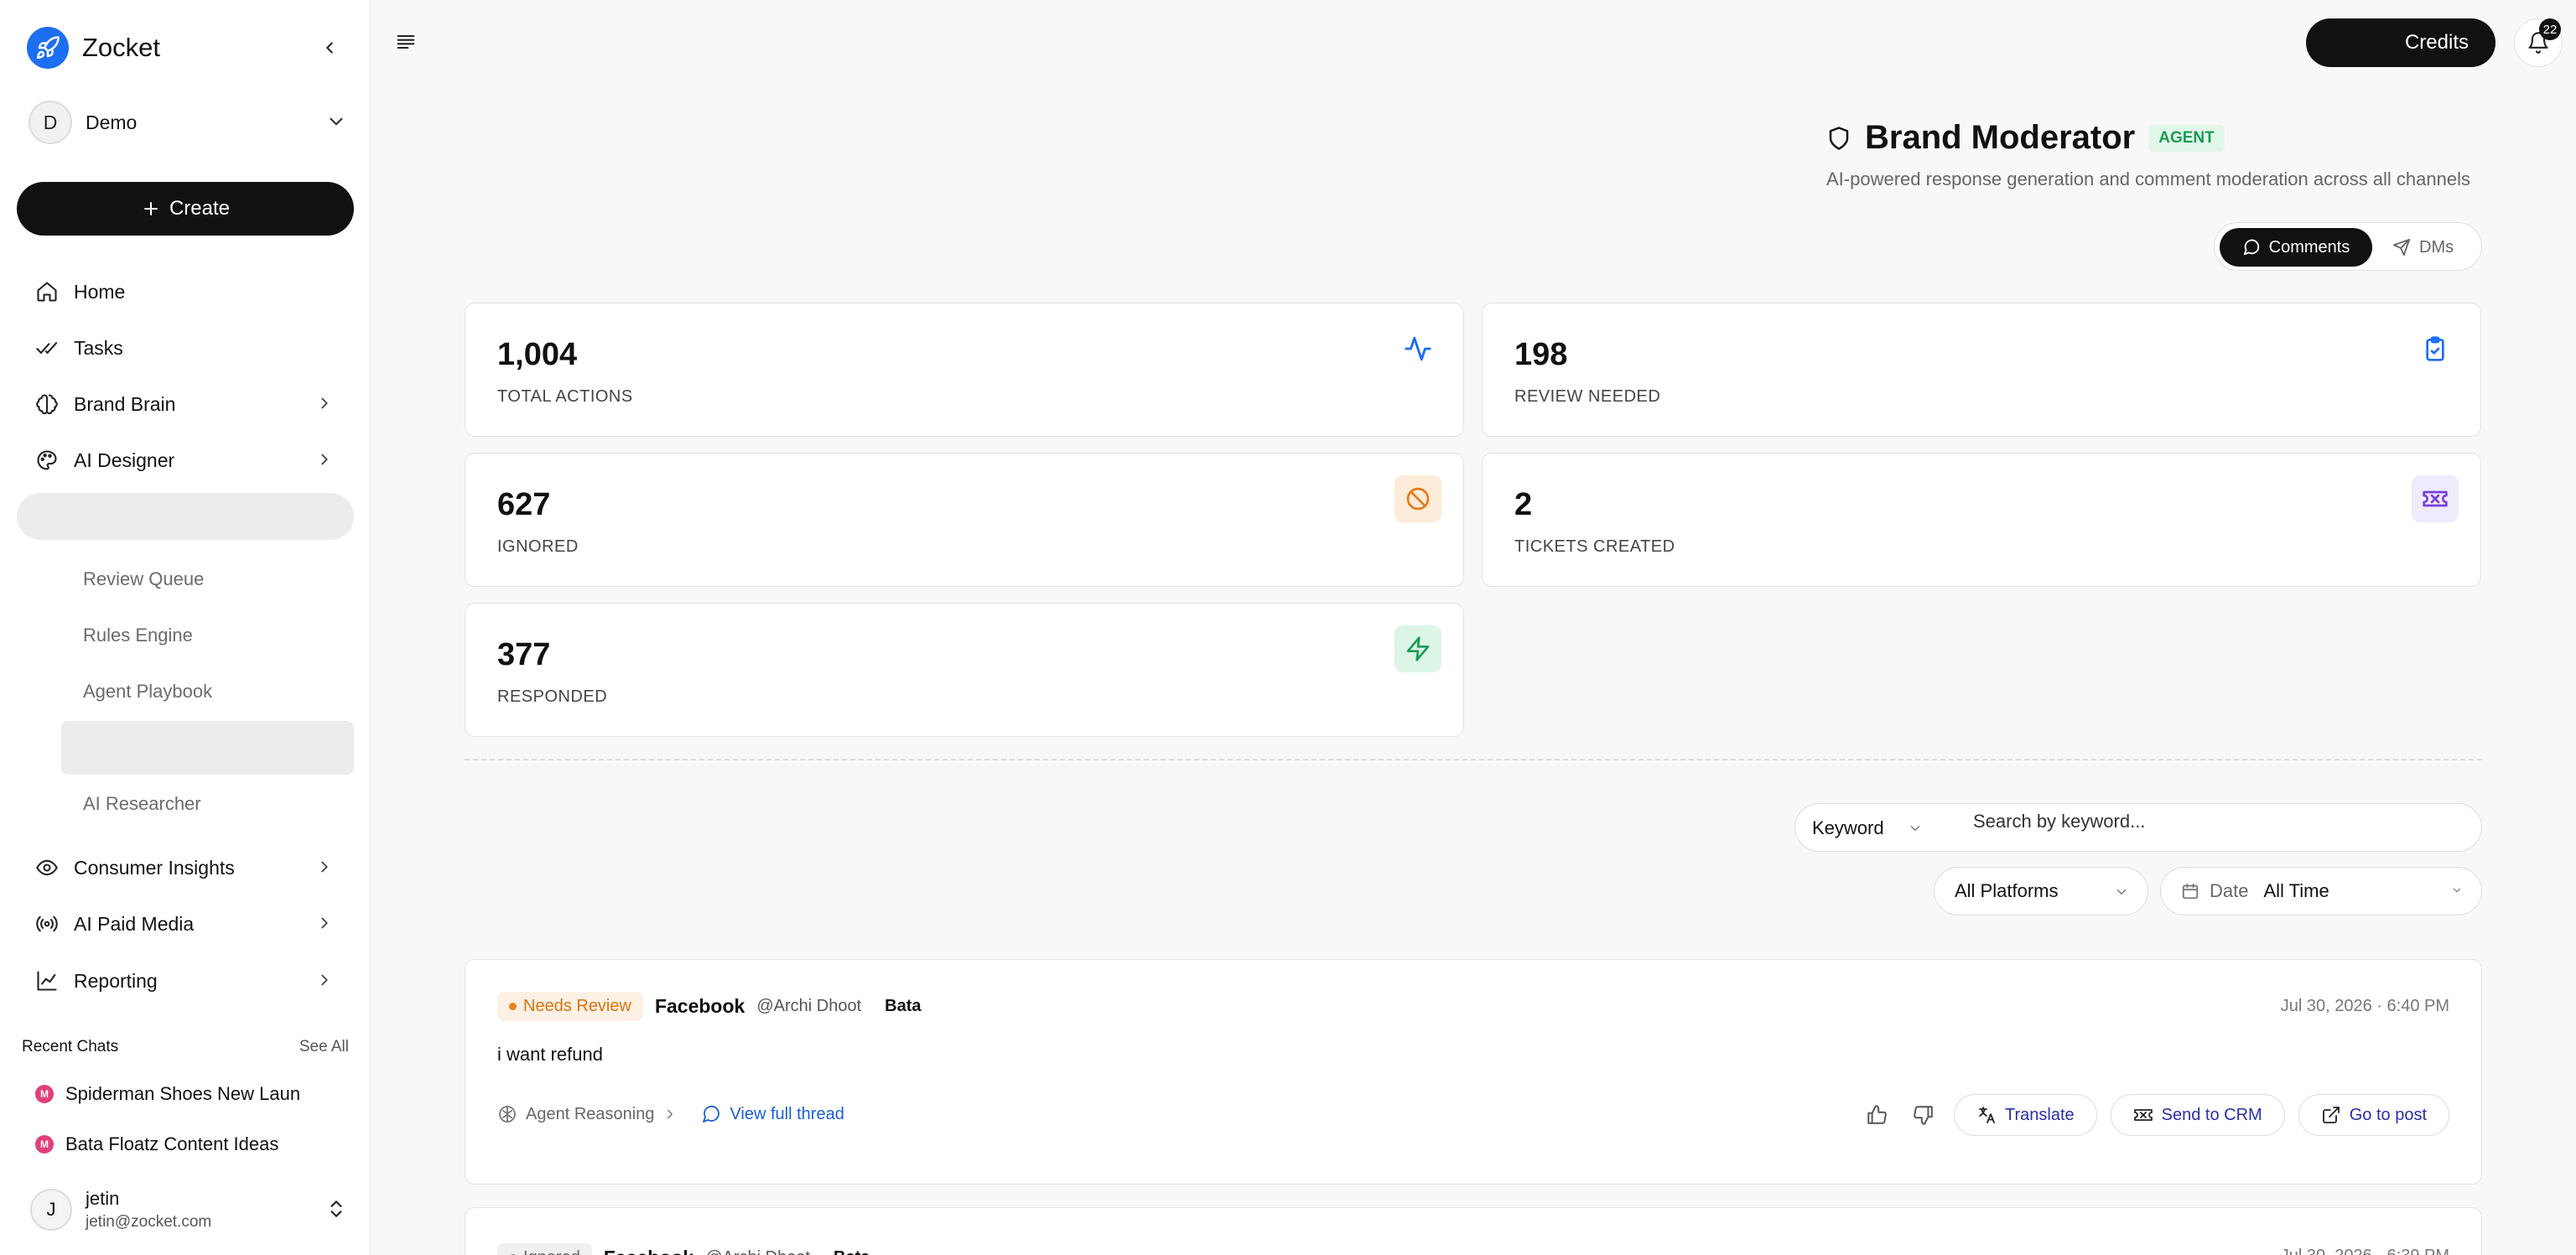 Image resolution: width=2576 pixels, height=1255 pixels. Describe the element at coordinates (172, 1143) in the screenshot. I see `chat-title: Bata Floatz Content Ideas` at that location.